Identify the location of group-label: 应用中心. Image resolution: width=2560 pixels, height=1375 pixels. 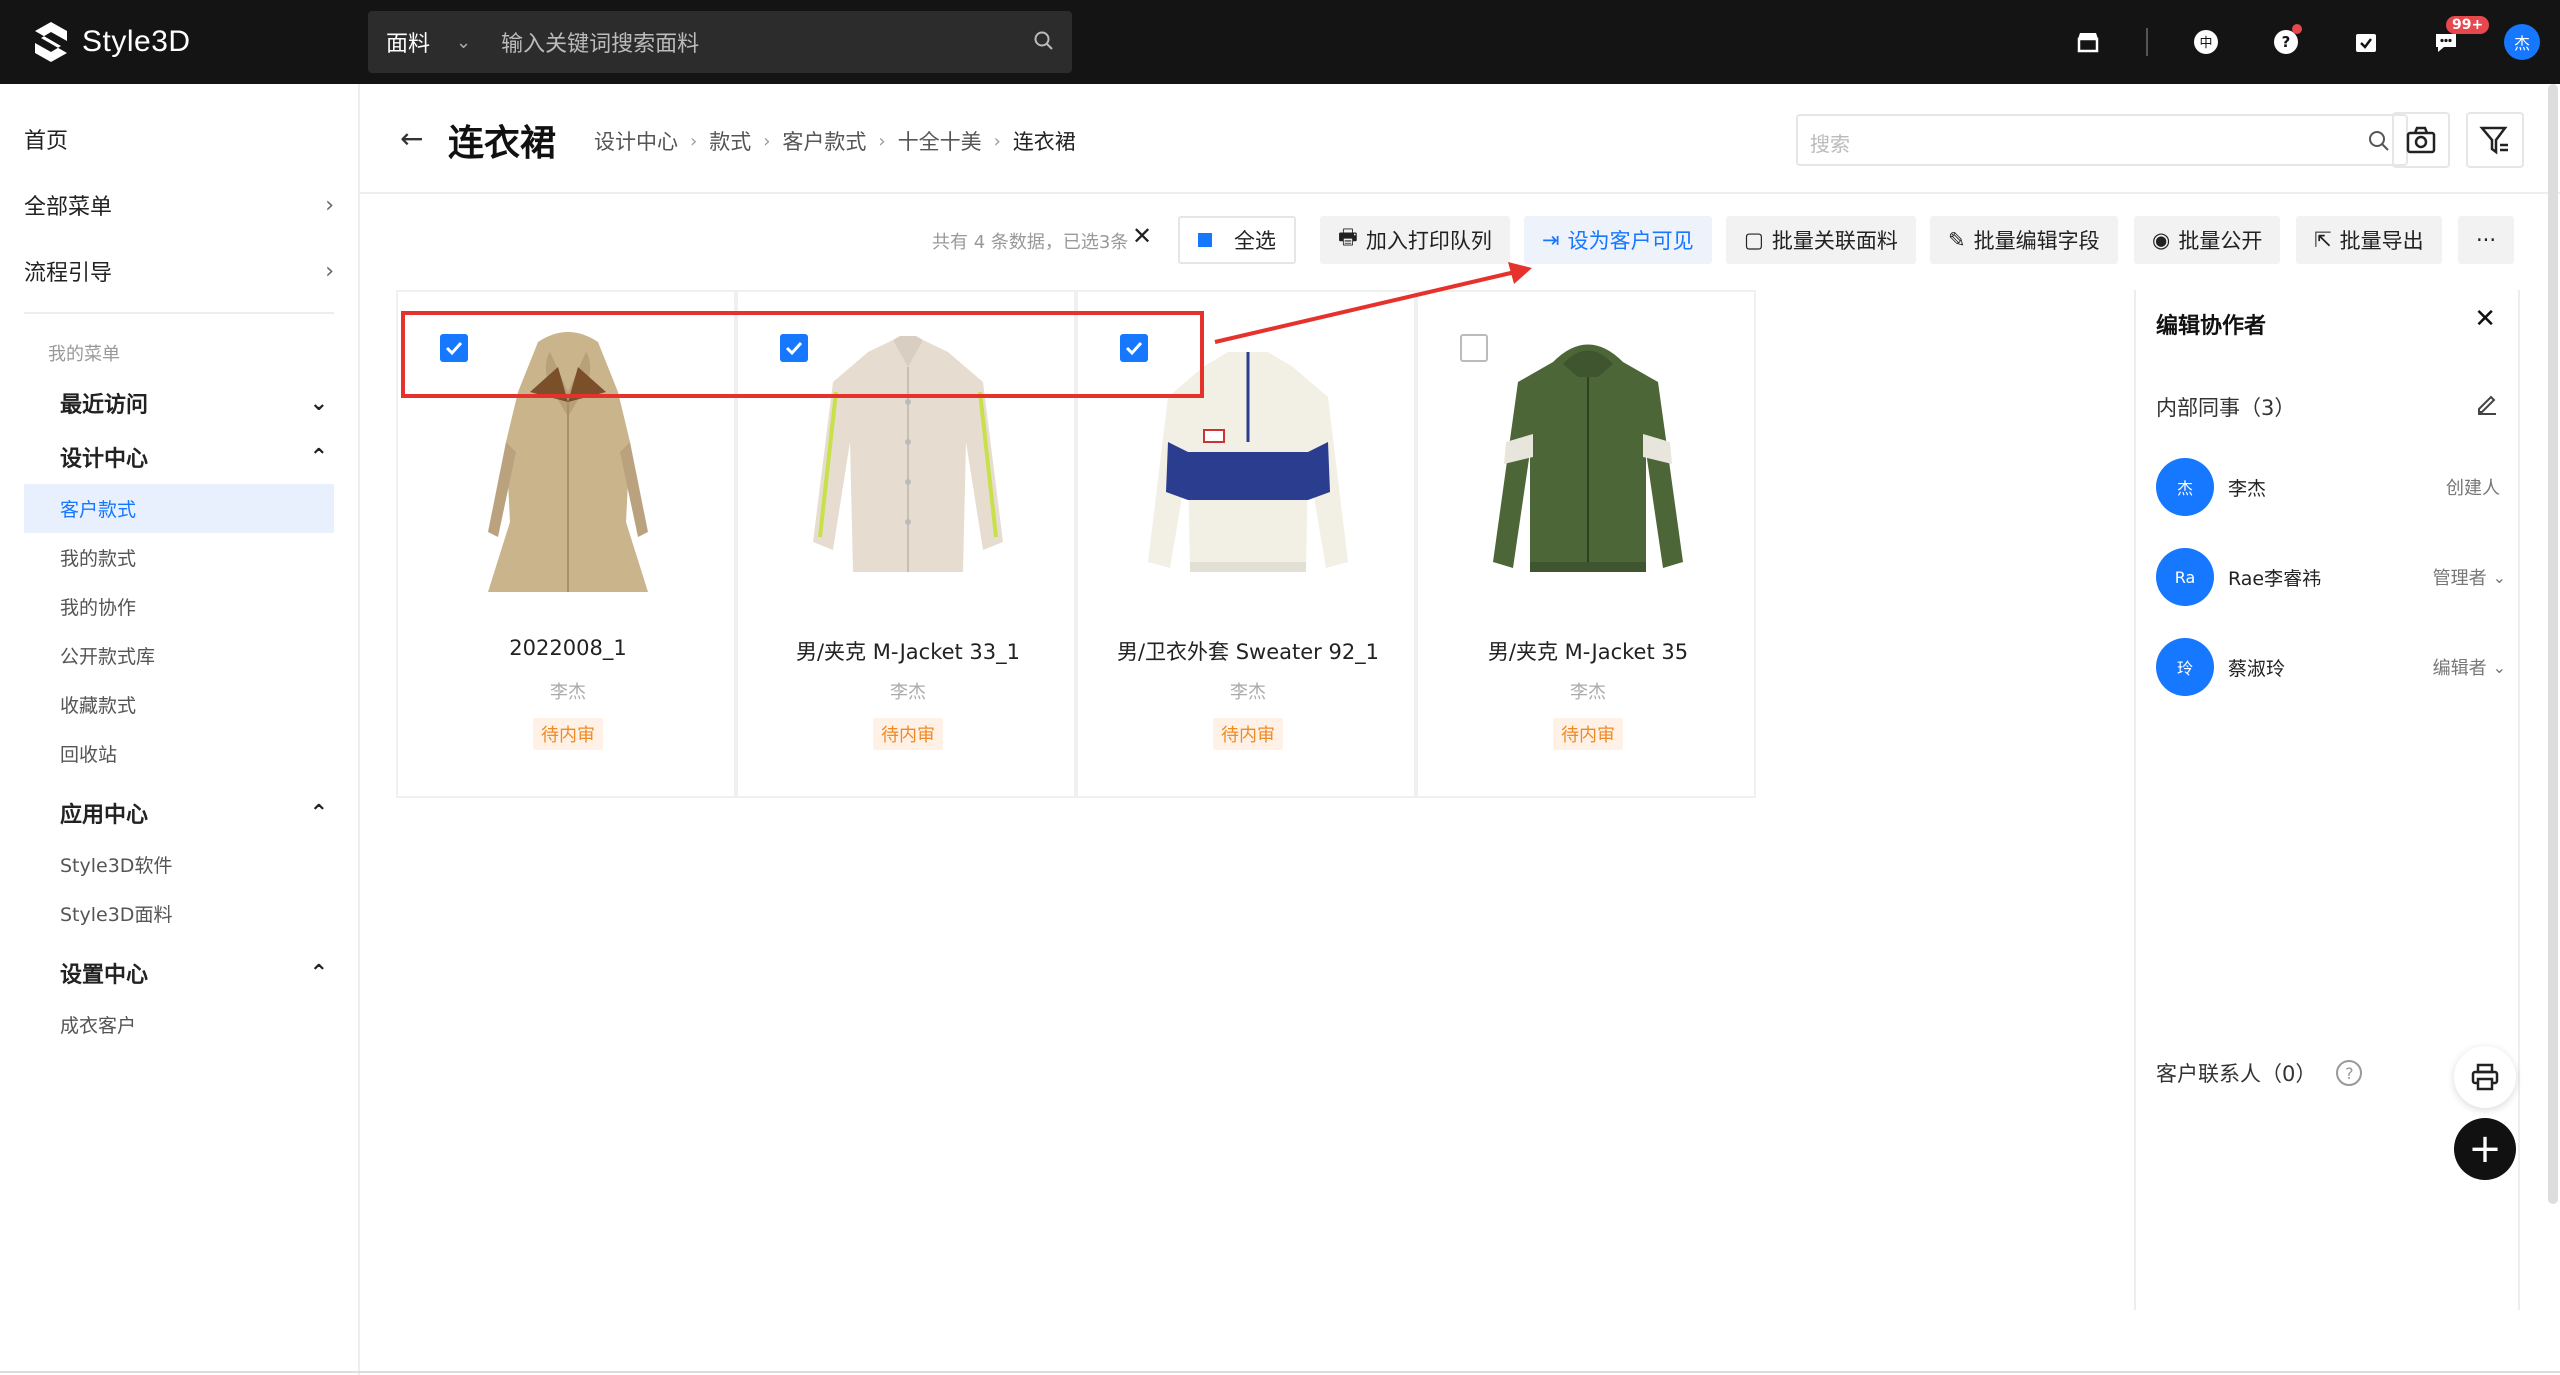
(104, 815).